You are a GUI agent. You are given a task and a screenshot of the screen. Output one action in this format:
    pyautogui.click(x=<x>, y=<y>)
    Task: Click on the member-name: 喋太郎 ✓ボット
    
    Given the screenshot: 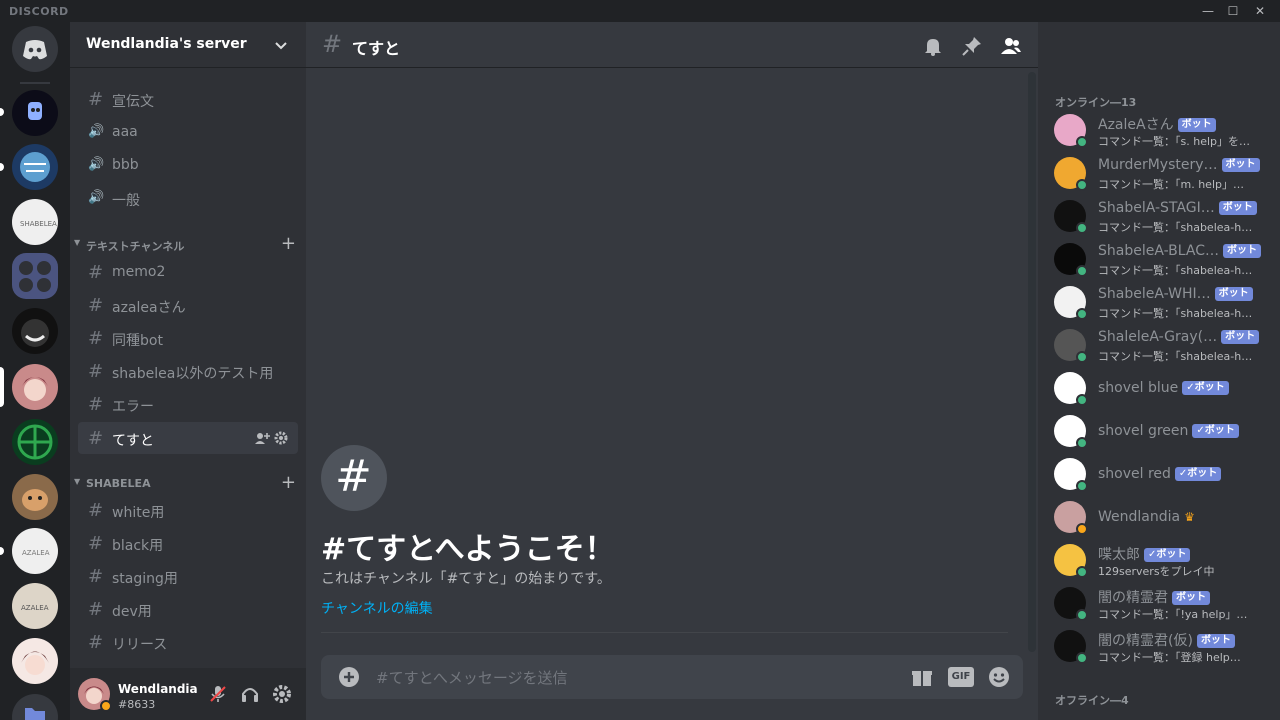 What is the action you would take?
    pyautogui.click(x=1144, y=554)
    